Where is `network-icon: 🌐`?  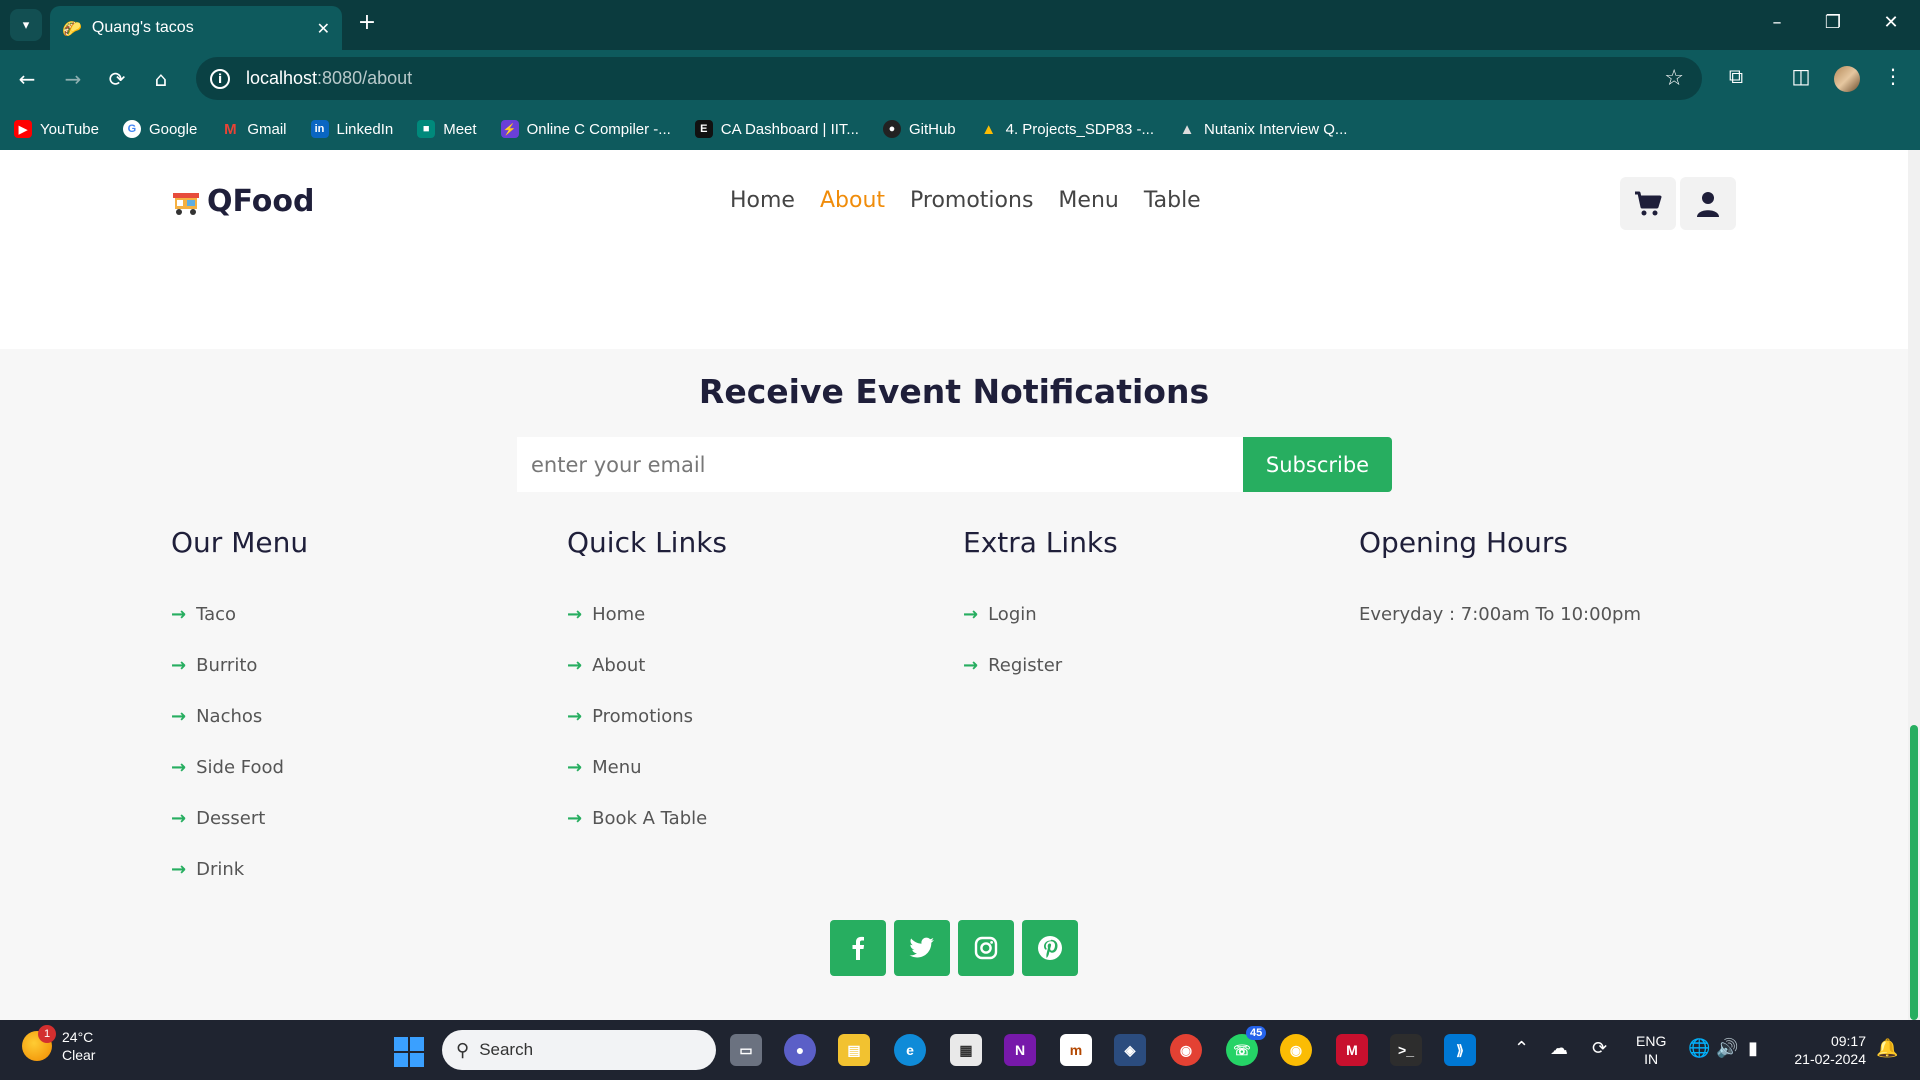
network-icon: 🌐 is located at coordinates (1699, 1048).